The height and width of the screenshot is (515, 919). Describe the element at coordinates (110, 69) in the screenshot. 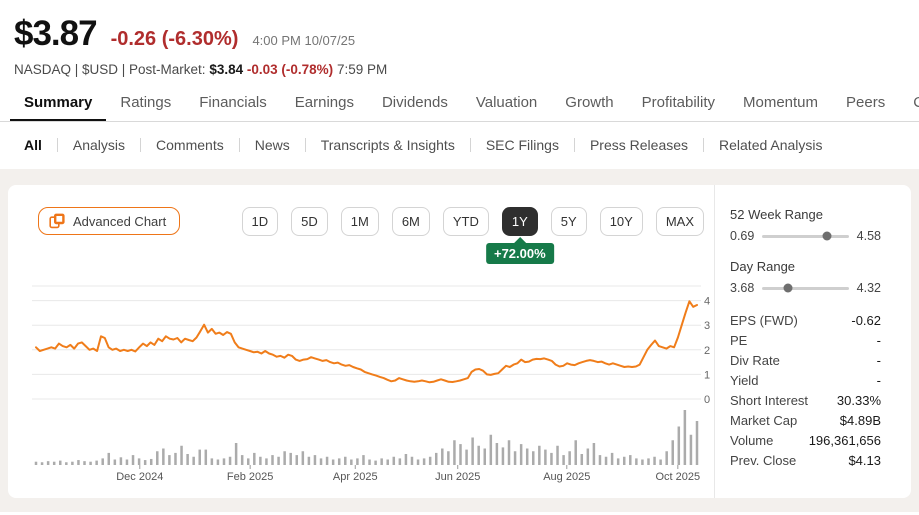

I see `exchange-info: NASDAQ | $USD | Post-Market:` at that location.